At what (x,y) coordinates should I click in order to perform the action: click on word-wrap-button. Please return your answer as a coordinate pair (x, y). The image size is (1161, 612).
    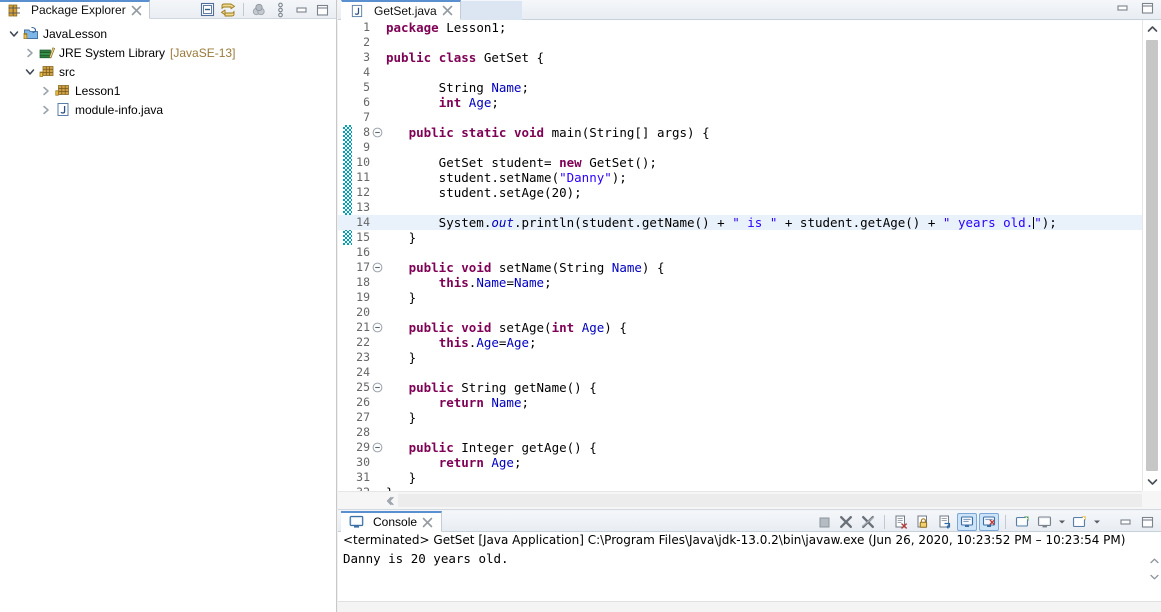
    Looking at the image, I should click on (945, 522).